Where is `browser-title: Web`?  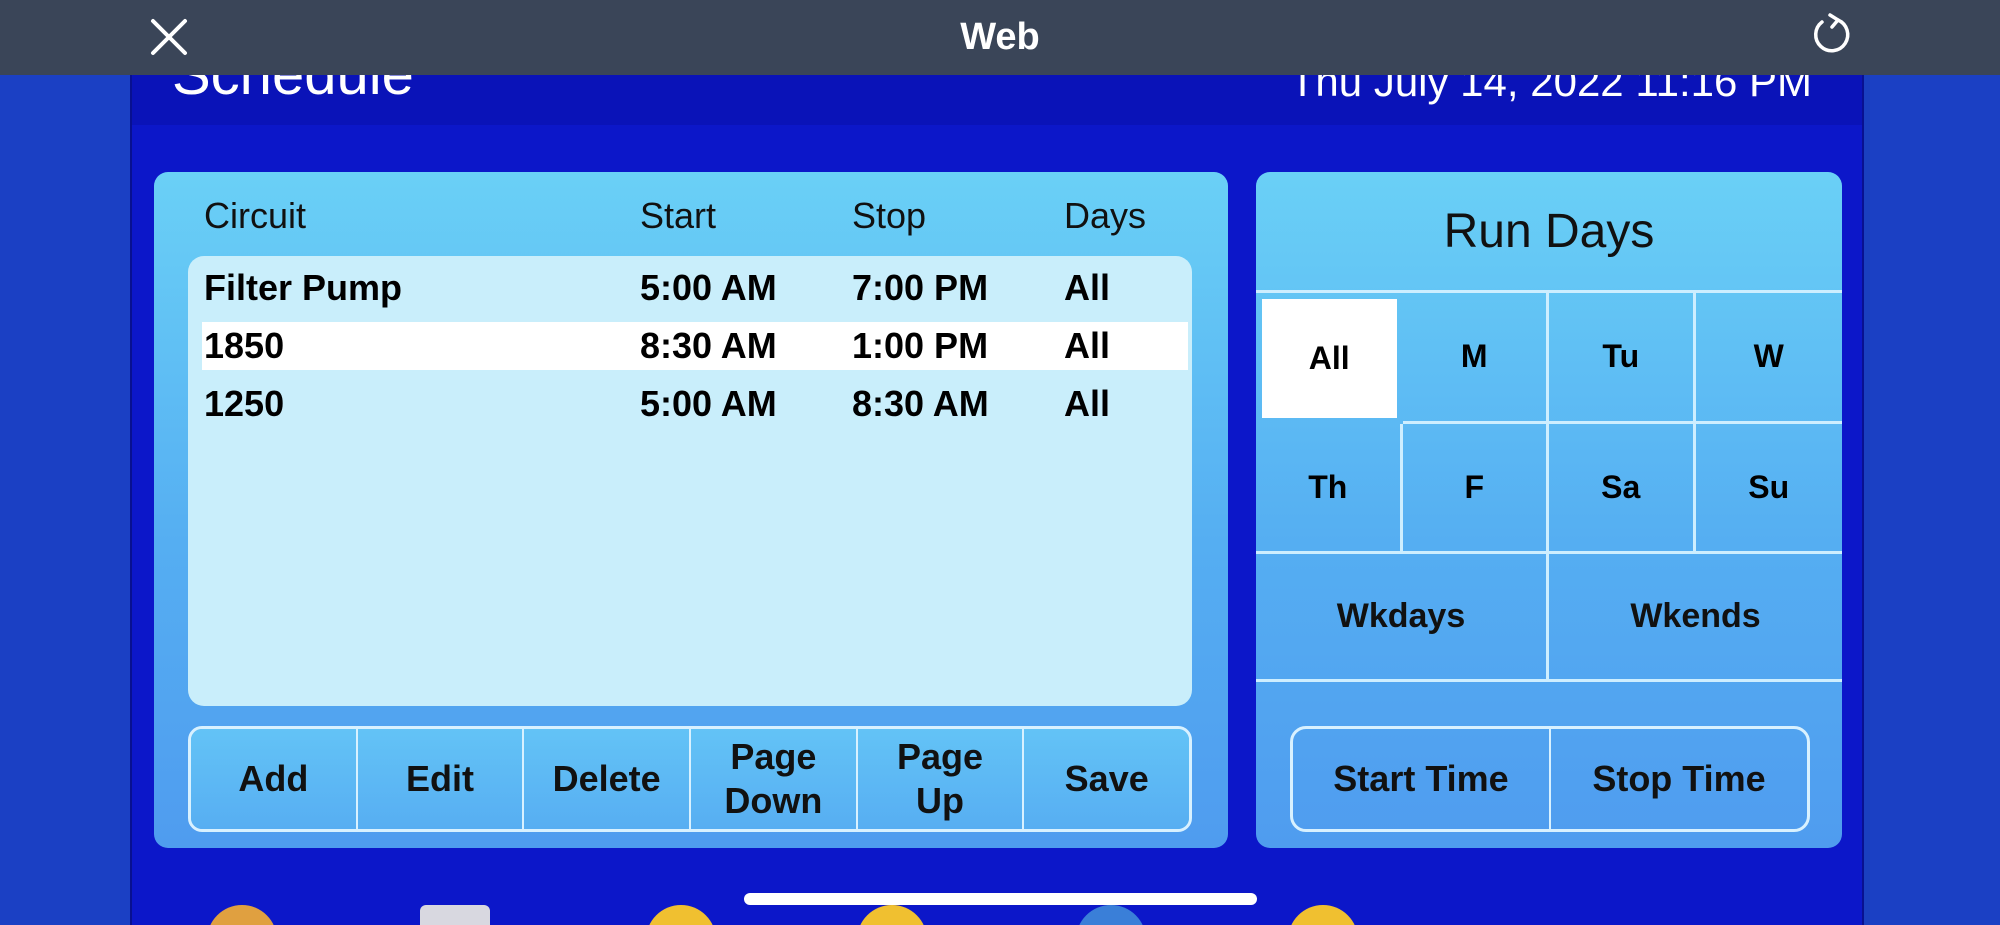
browser-title: Web is located at coordinates (1000, 37).